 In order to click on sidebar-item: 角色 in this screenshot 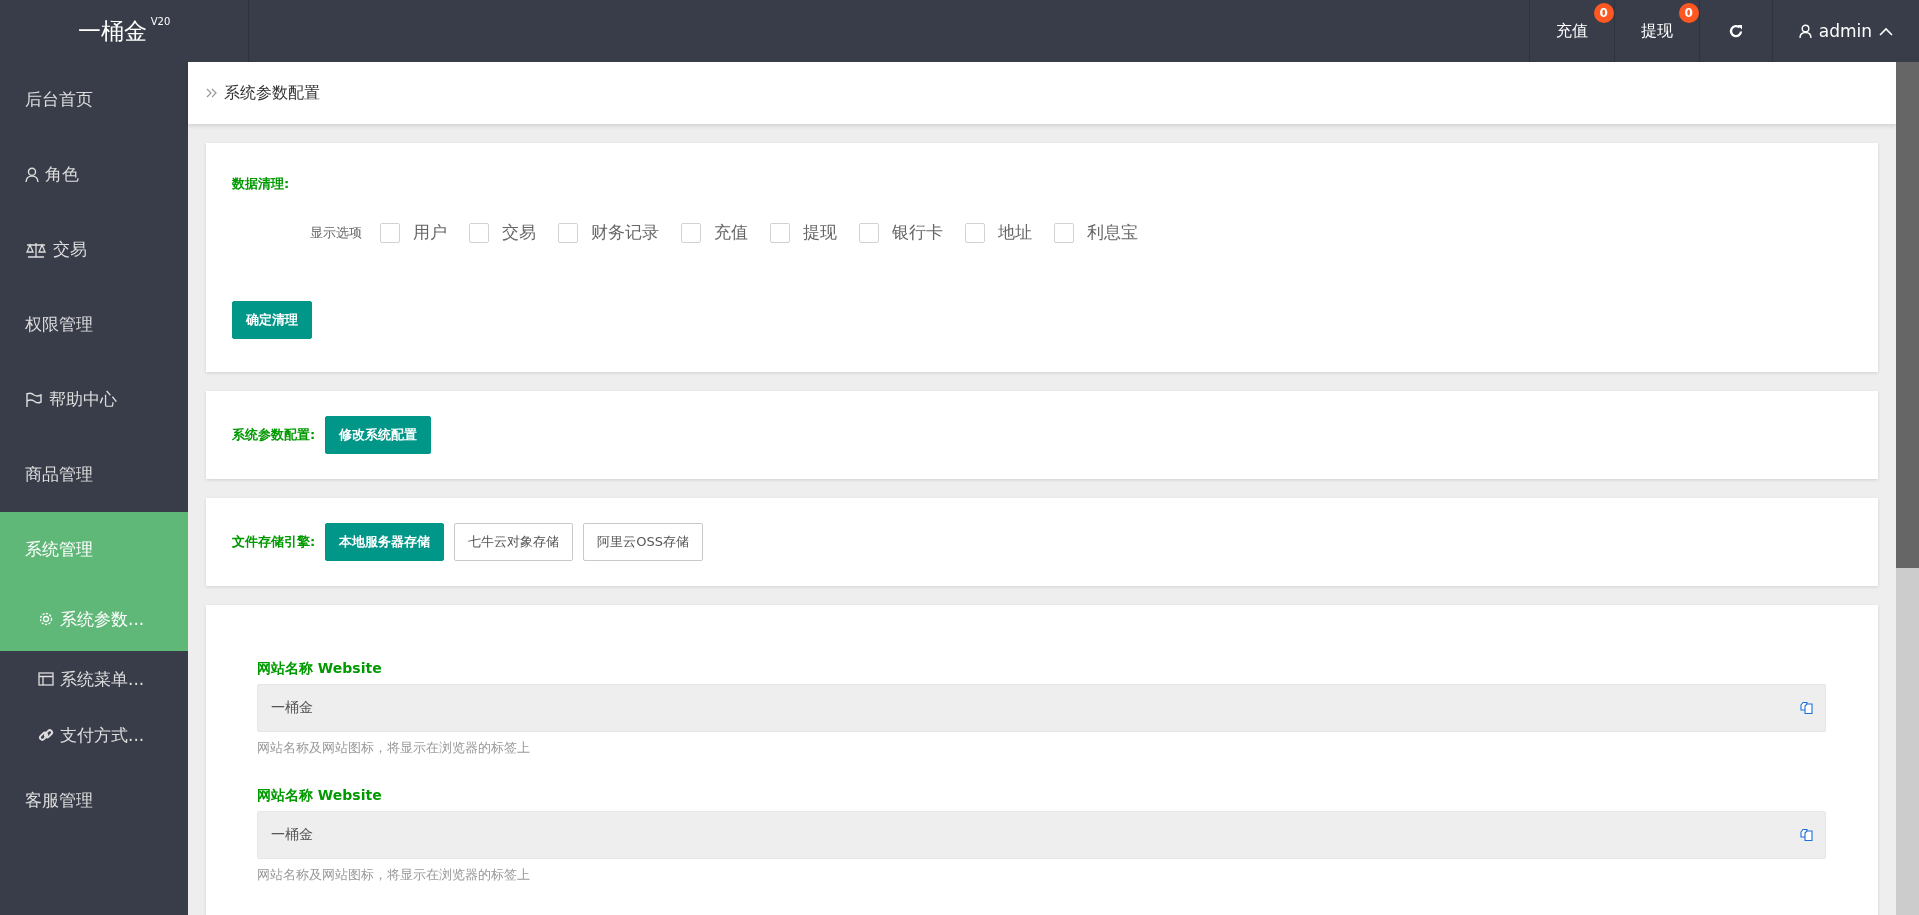, I will do `click(94, 174)`.